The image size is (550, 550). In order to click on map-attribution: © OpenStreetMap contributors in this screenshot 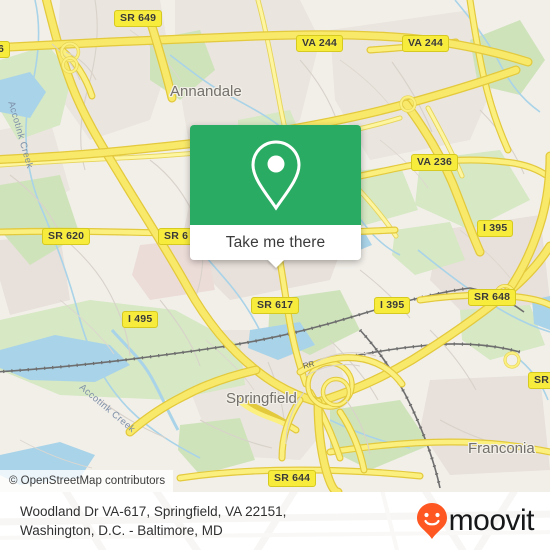, I will do `click(87, 481)`.